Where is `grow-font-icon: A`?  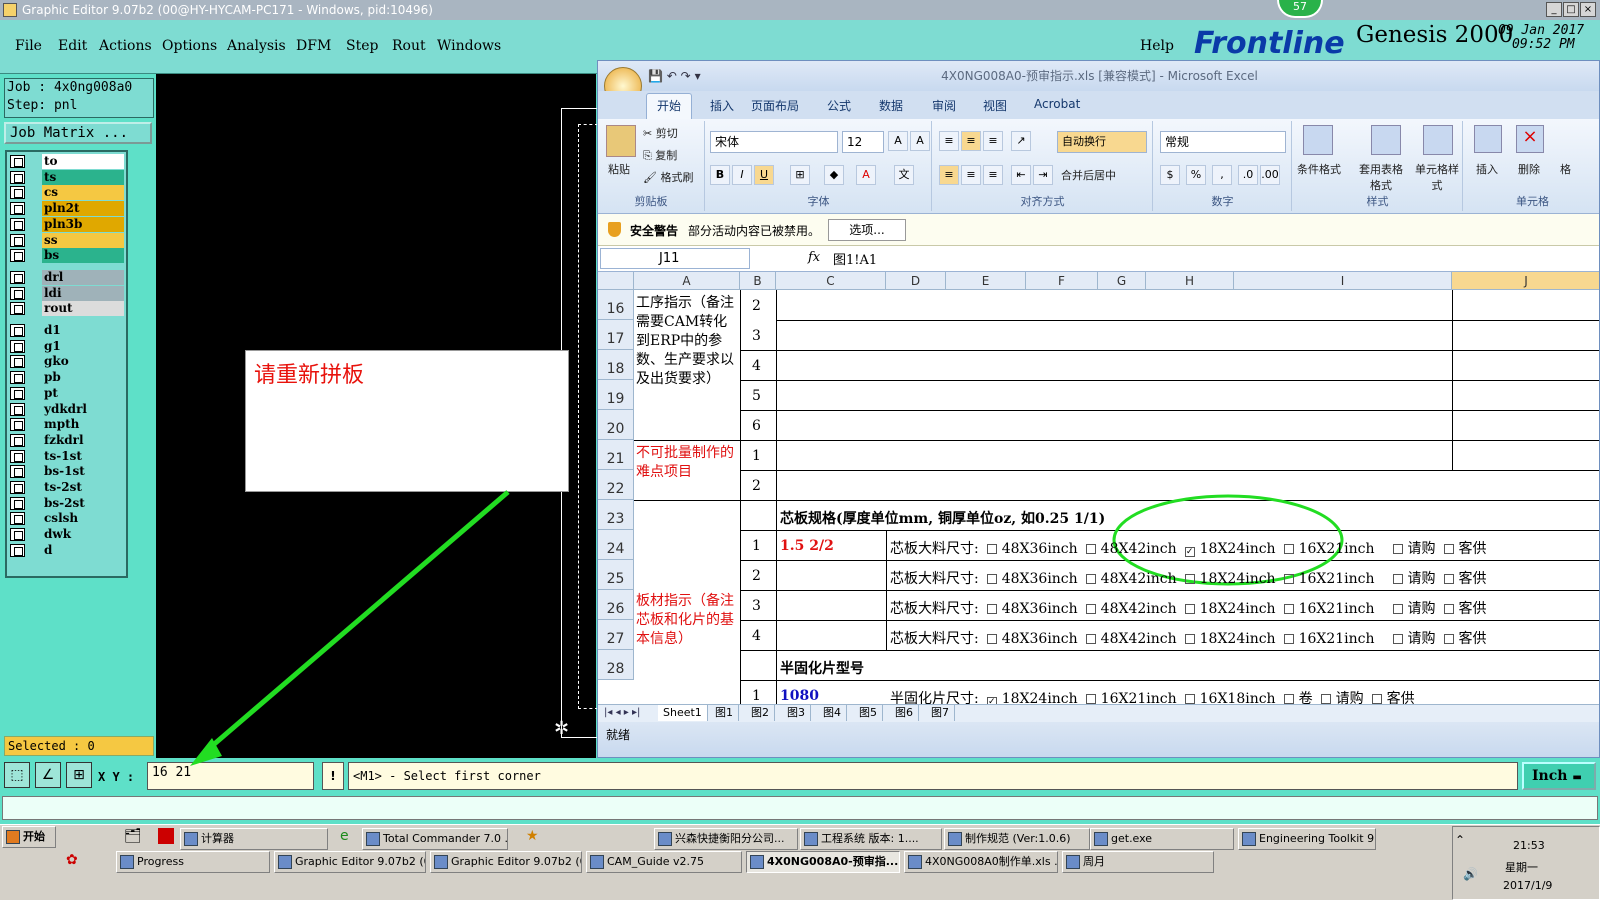 grow-font-icon: A is located at coordinates (898, 141).